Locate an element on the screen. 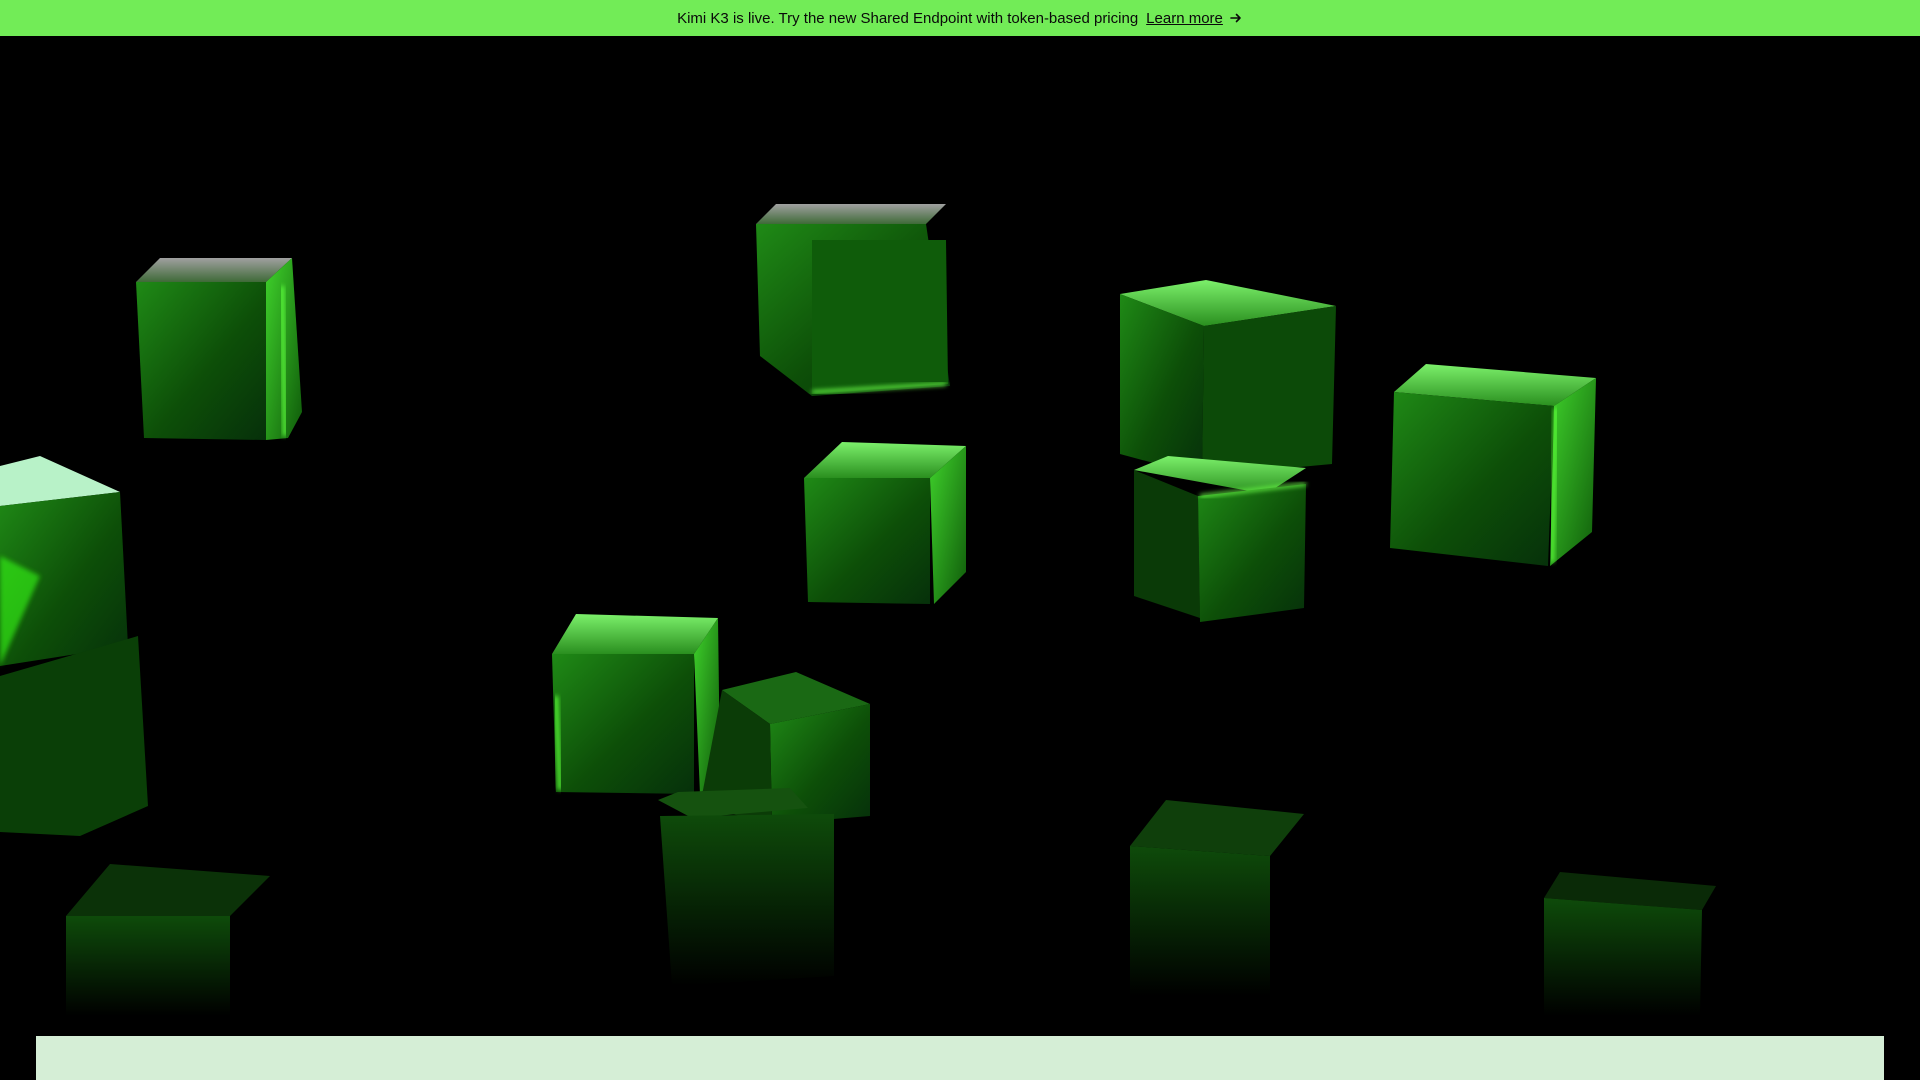 The width and height of the screenshot is (1920, 1080). learn-more-link: Learn more is located at coordinates (1194, 18).